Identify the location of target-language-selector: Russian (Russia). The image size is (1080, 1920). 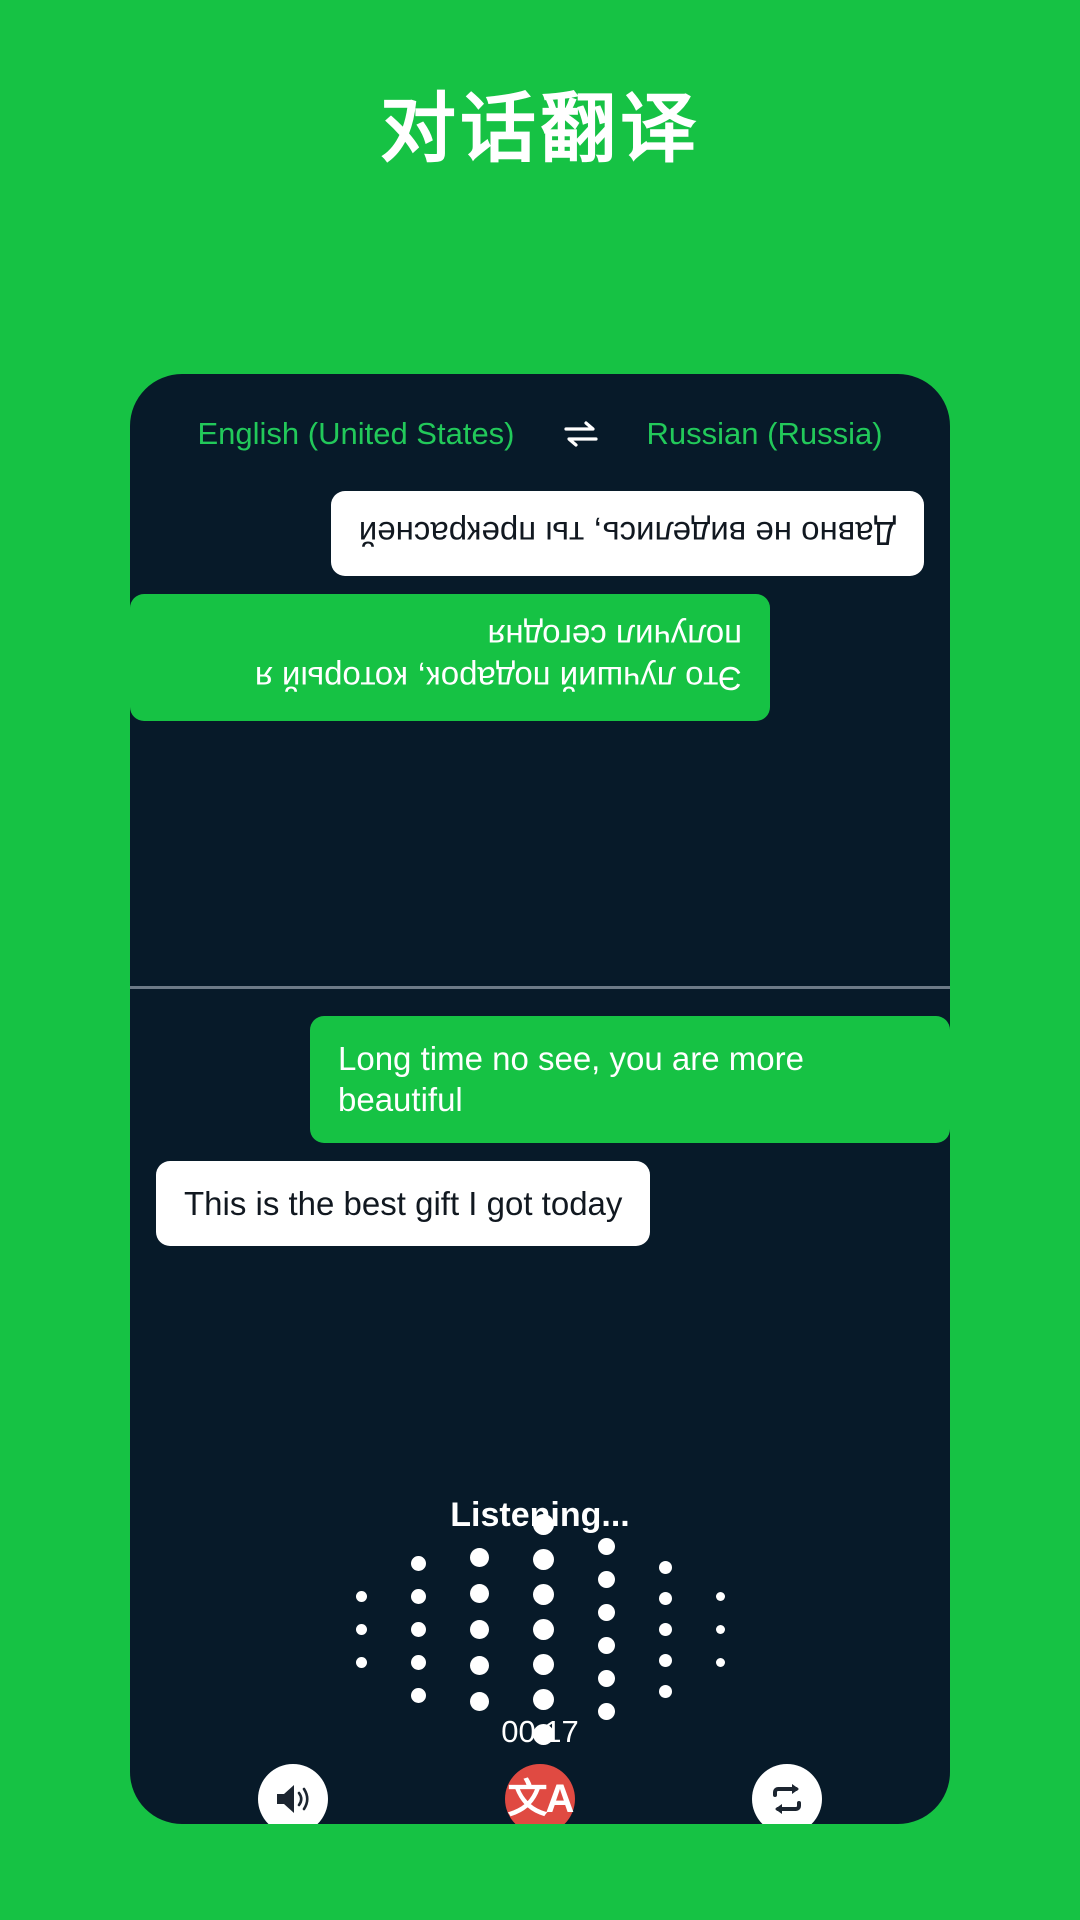
(765, 434).